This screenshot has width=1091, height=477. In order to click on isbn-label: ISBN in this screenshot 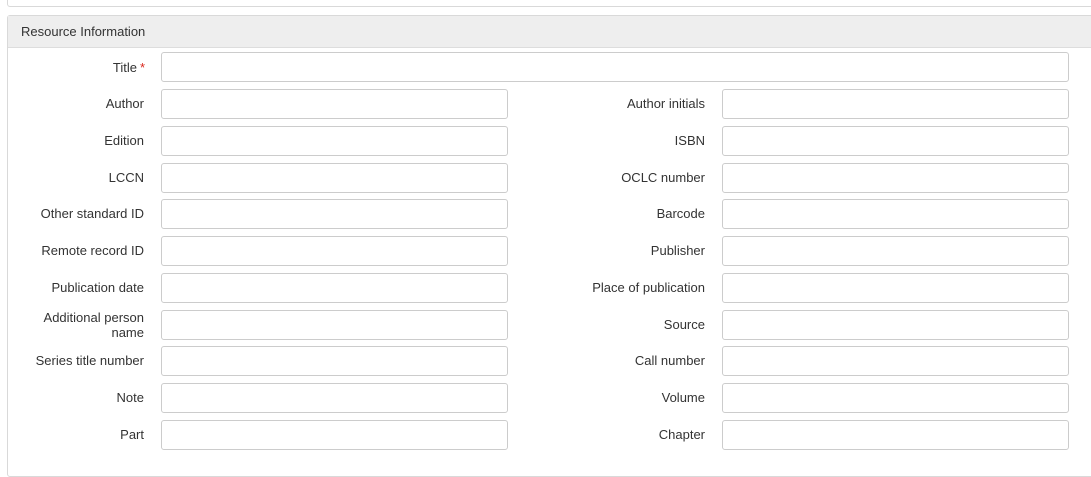, I will do `click(689, 140)`.